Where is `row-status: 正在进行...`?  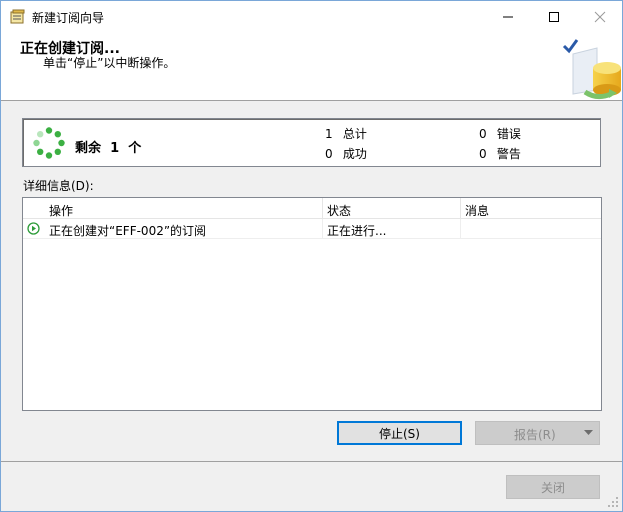 row-status: 正在进行... is located at coordinates (357, 231).